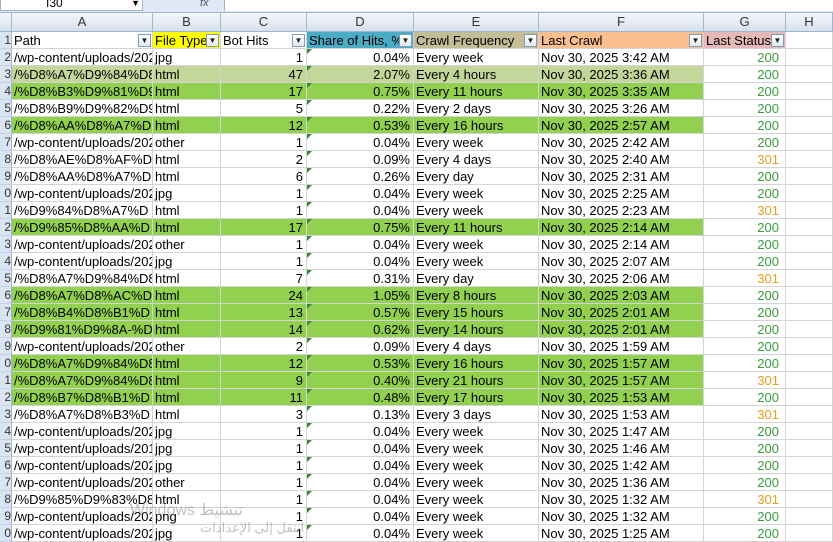  I want to click on cell-path: /%D9%81%D9%8A-%D, so click(82, 329).